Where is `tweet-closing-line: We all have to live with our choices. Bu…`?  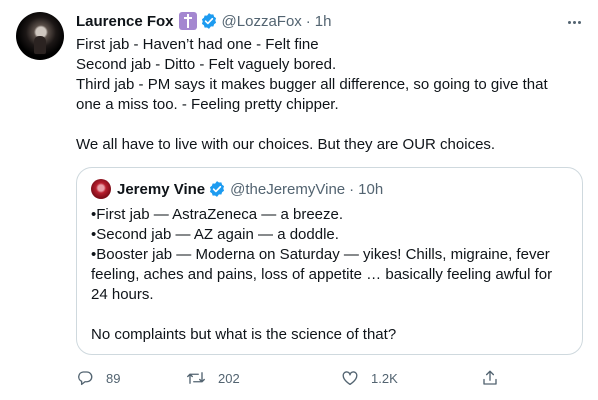
tweet-closing-line: We all have to live with our choices. Bu… is located at coordinates (286, 144).